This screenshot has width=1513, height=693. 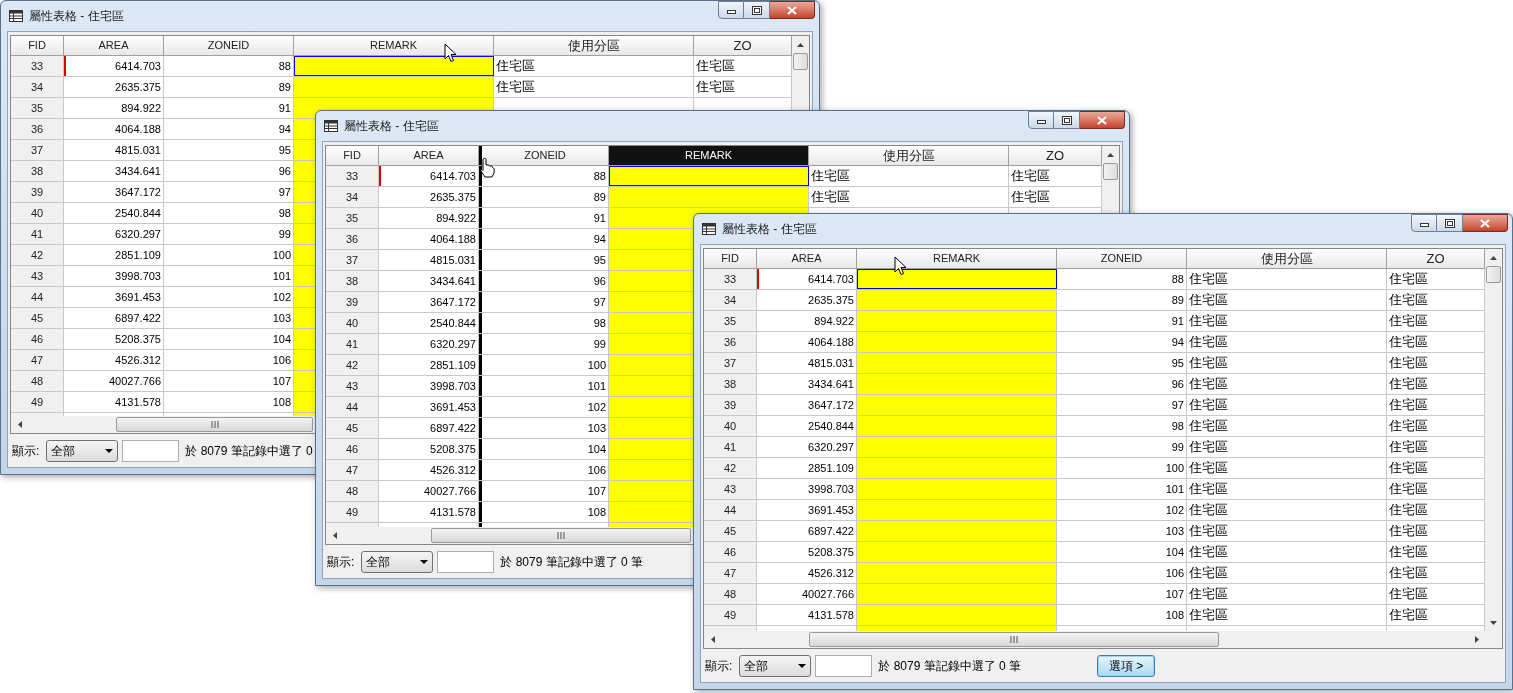 What do you see at coordinates (1287, 258) in the screenshot?
I see `column-header: 使用分區` at bounding box center [1287, 258].